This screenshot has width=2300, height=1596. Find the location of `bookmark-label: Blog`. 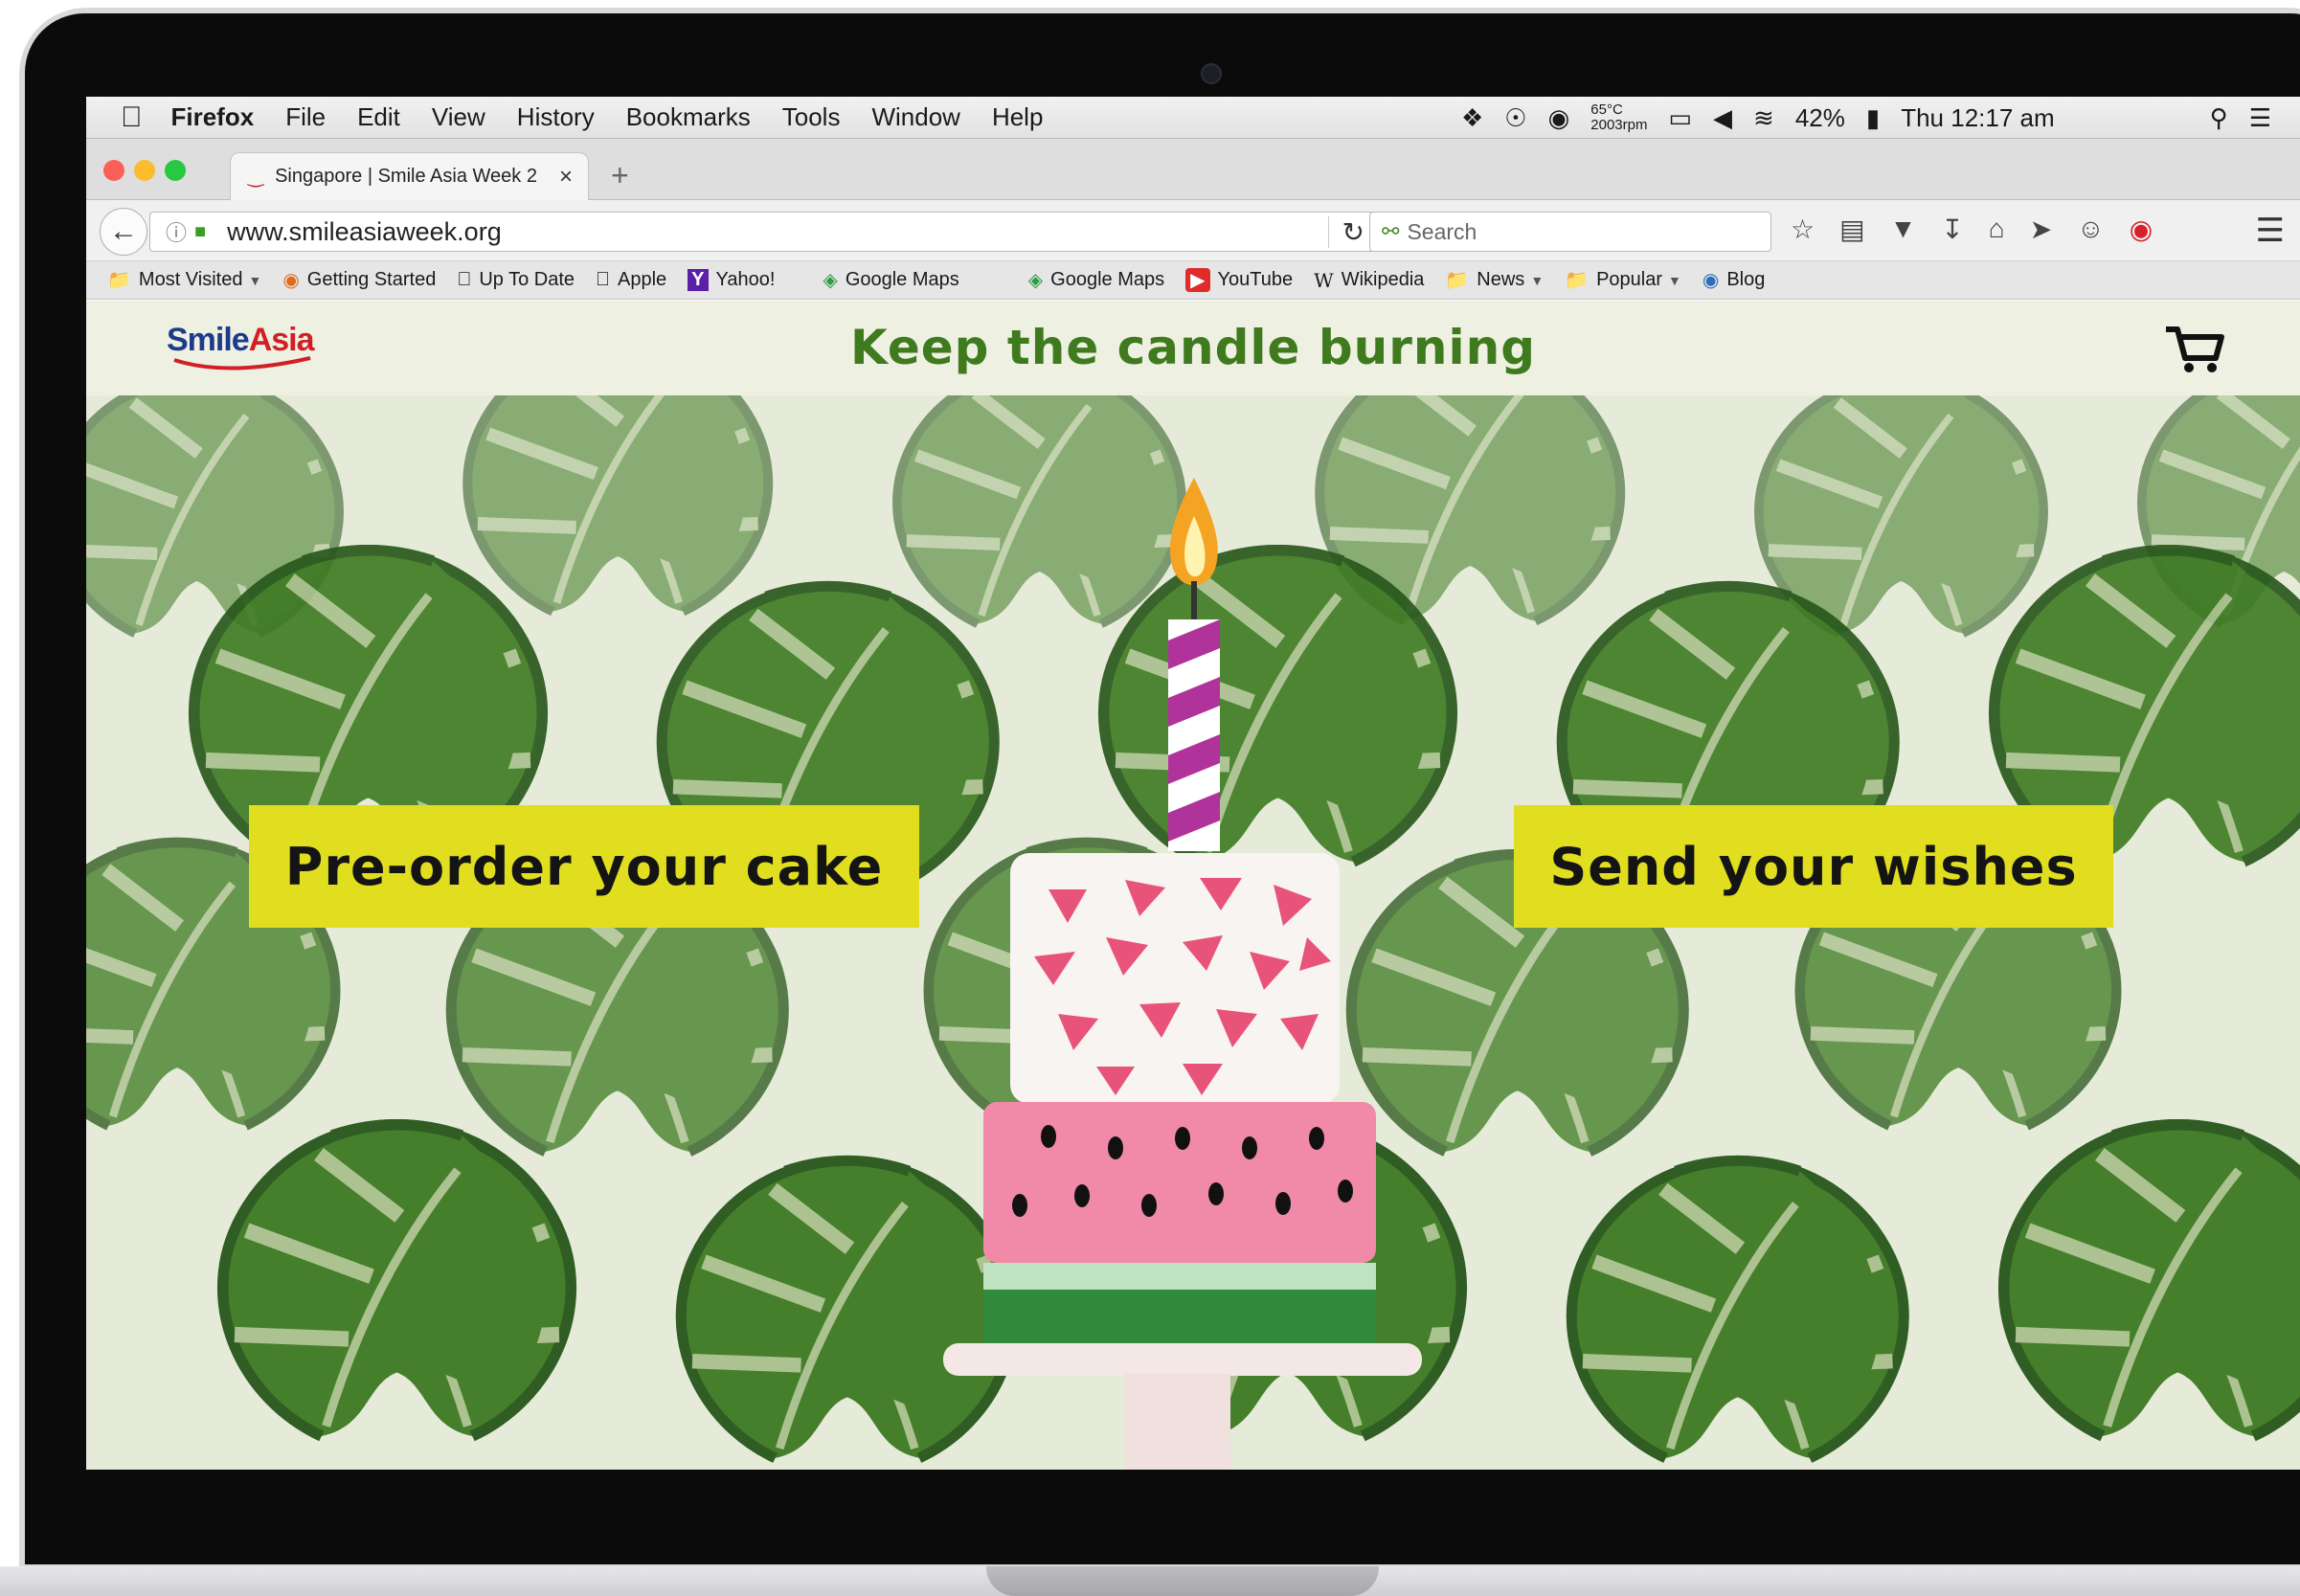

bookmark-label: Blog is located at coordinates (1731, 279).